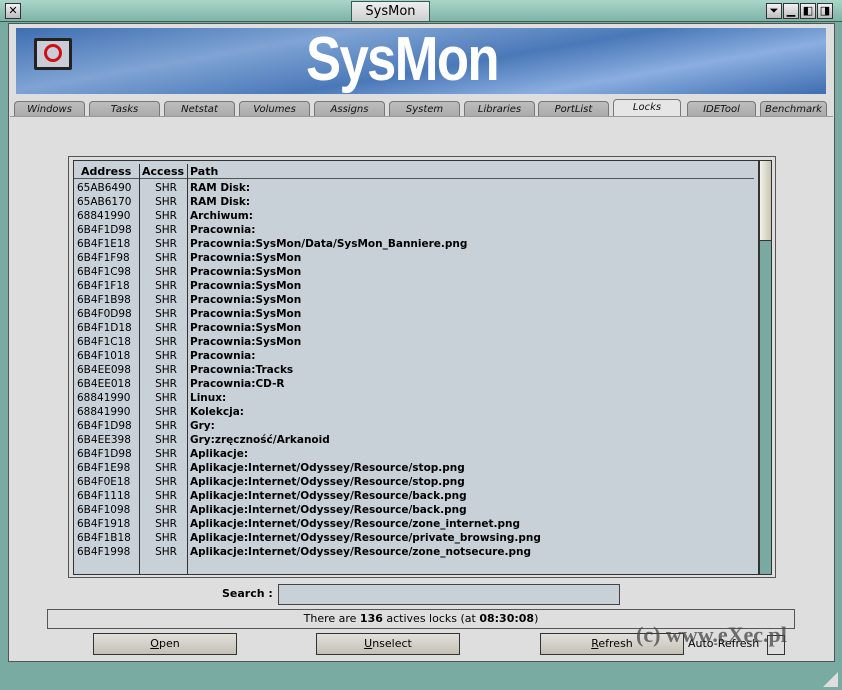 This screenshot has height=690, width=842. Describe the element at coordinates (104, 538) in the screenshot. I see `address-cell: 6B4F1B18` at that location.